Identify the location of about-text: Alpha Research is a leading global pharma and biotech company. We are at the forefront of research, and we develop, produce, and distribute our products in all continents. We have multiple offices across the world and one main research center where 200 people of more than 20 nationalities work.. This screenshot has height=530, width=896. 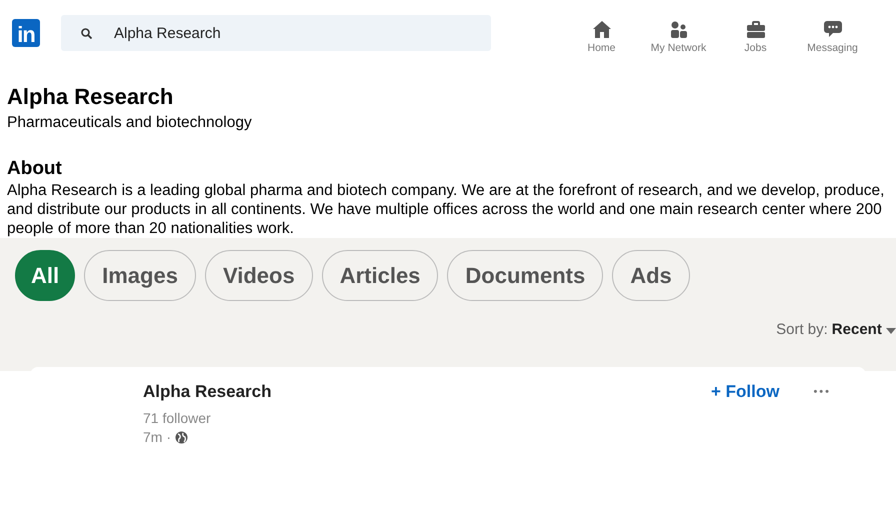
(446, 209).